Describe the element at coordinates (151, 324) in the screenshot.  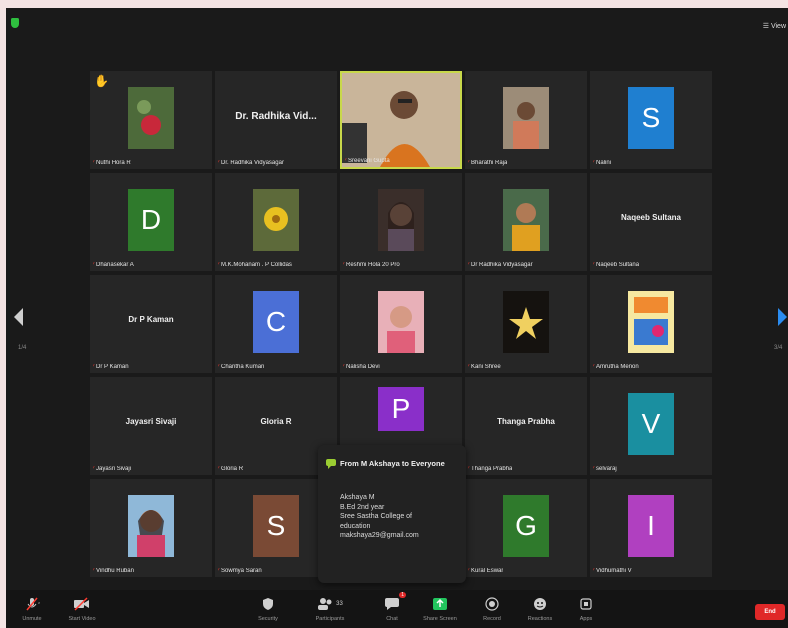
I see `participant-tile: Dr P Kaman ⁄ Dr P Kaman` at that location.